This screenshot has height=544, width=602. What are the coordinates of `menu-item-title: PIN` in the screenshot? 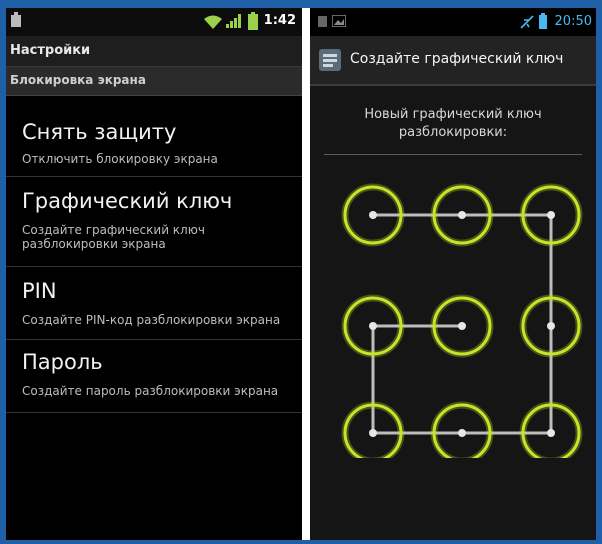 It's located at (39, 291).